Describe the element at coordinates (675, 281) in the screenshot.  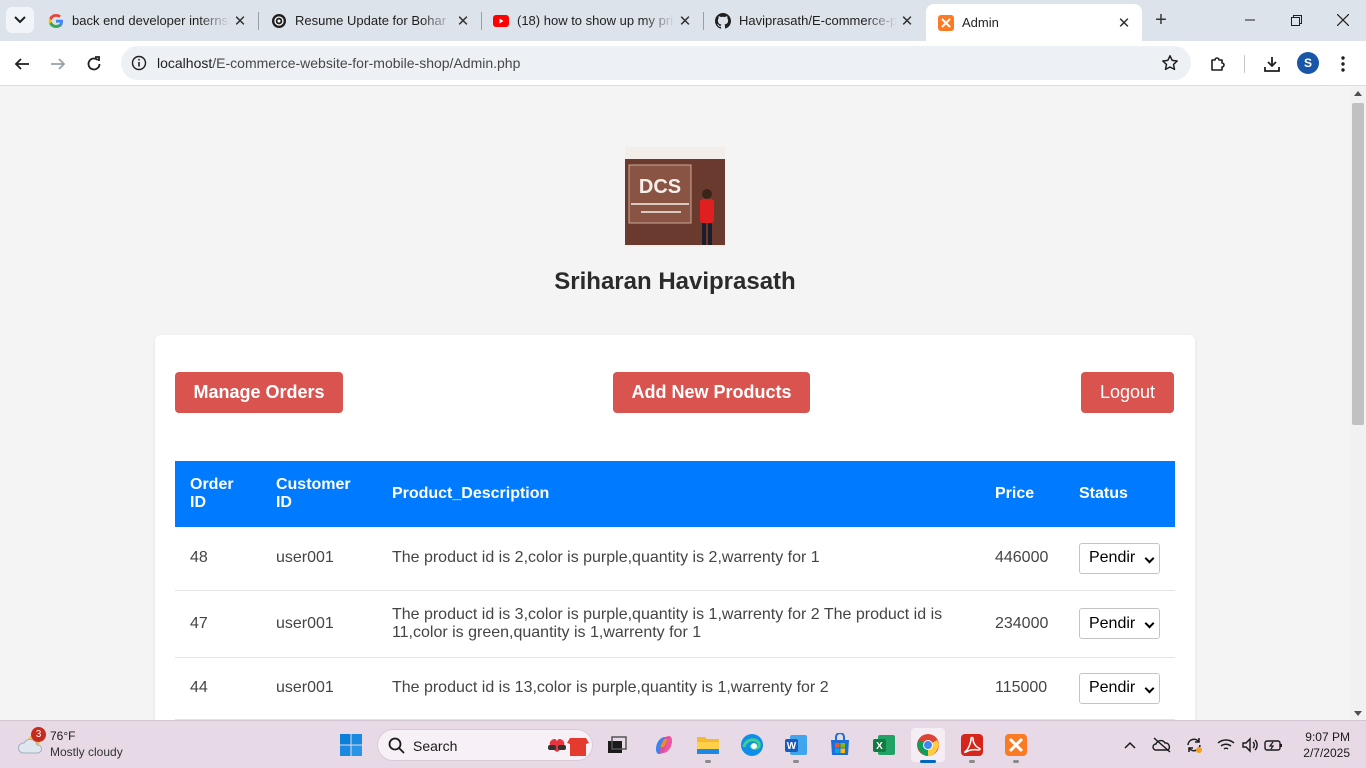
I see `admin-name-heading: Sriharan Haviprasath` at that location.